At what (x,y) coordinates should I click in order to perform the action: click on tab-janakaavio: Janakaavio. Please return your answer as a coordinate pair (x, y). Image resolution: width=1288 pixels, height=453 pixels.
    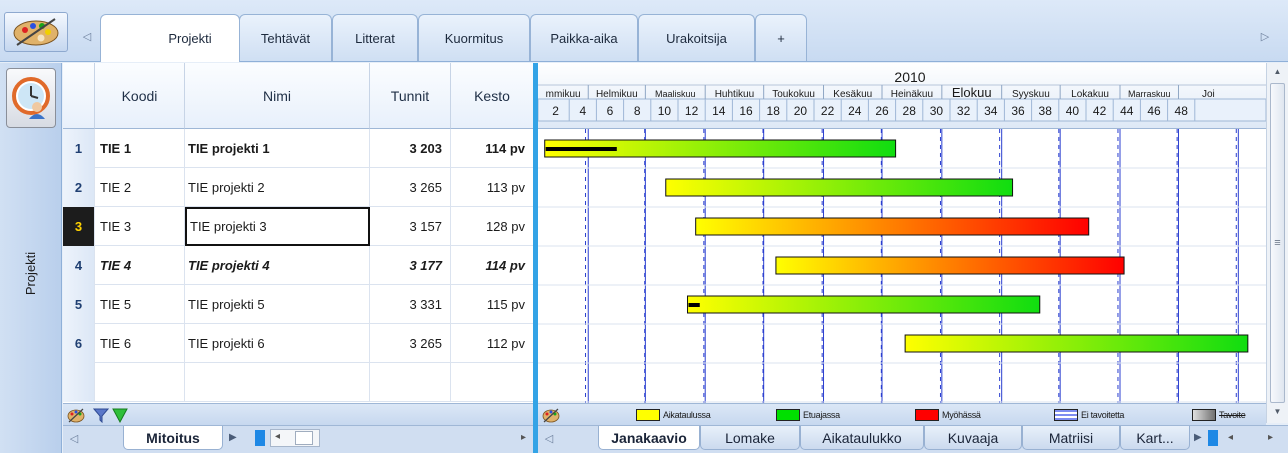
    Looking at the image, I should click on (649, 438).